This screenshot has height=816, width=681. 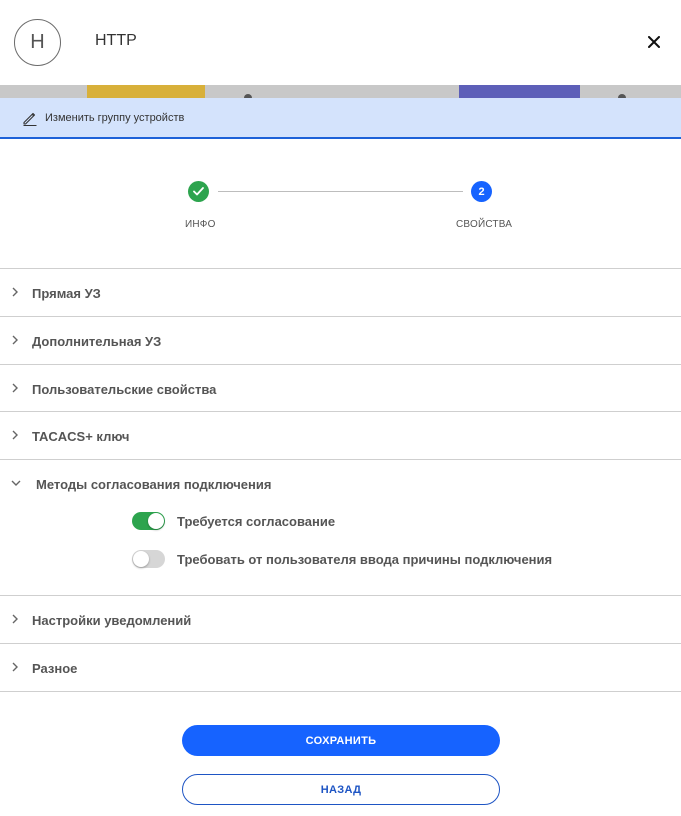 I want to click on approval-required-toggle, so click(x=148, y=521).